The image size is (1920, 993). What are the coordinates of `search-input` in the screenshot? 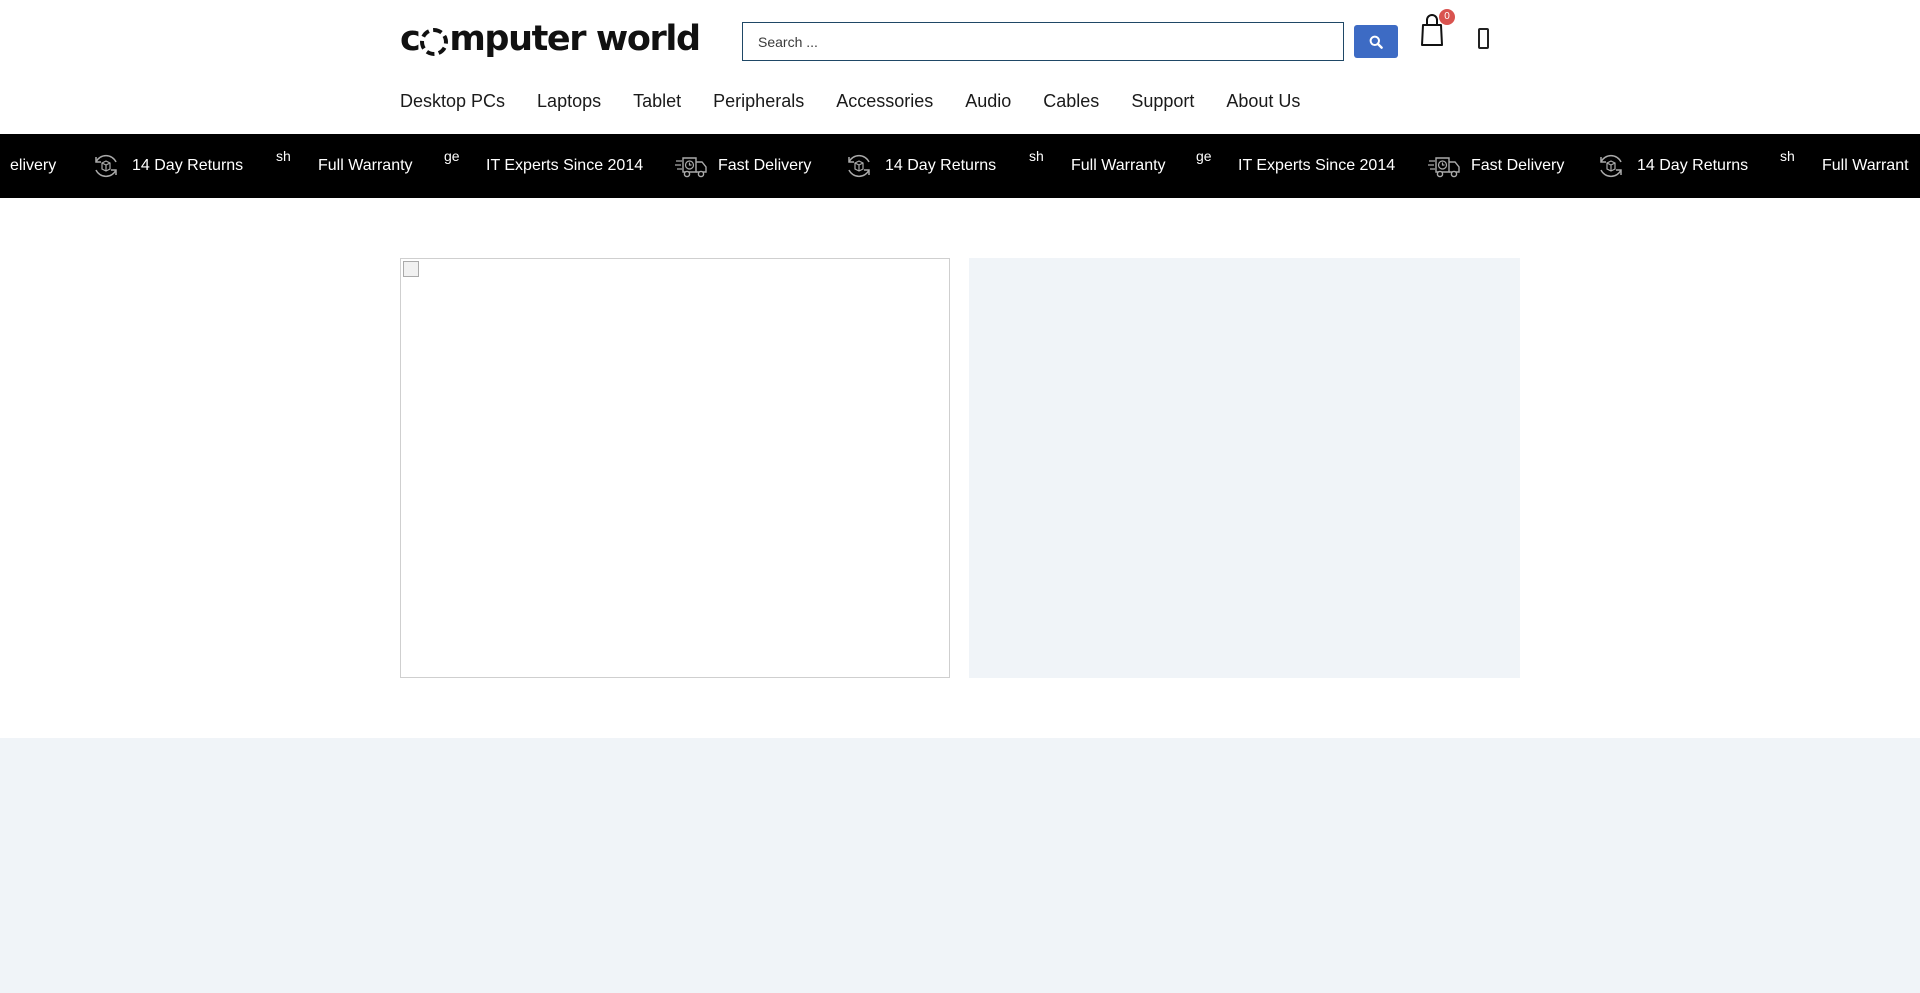 It's located at (1043, 41).